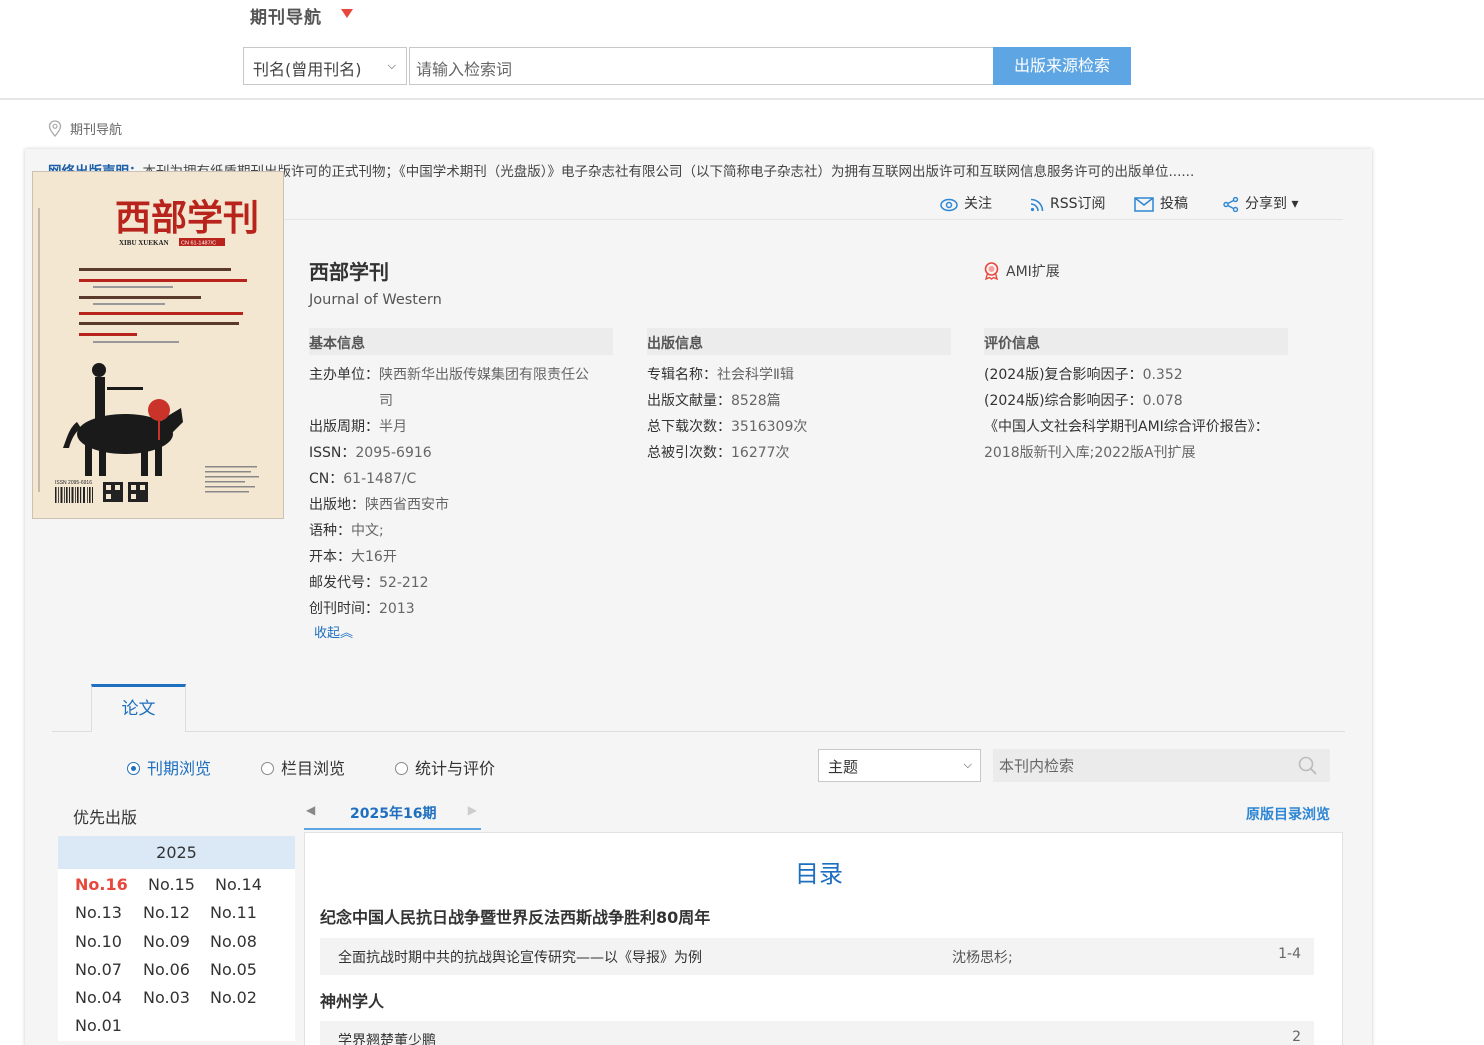 This screenshot has width=1484, height=1045. I want to click on cover-cn-badge: CN 61-1487/C, so click(198, 244).